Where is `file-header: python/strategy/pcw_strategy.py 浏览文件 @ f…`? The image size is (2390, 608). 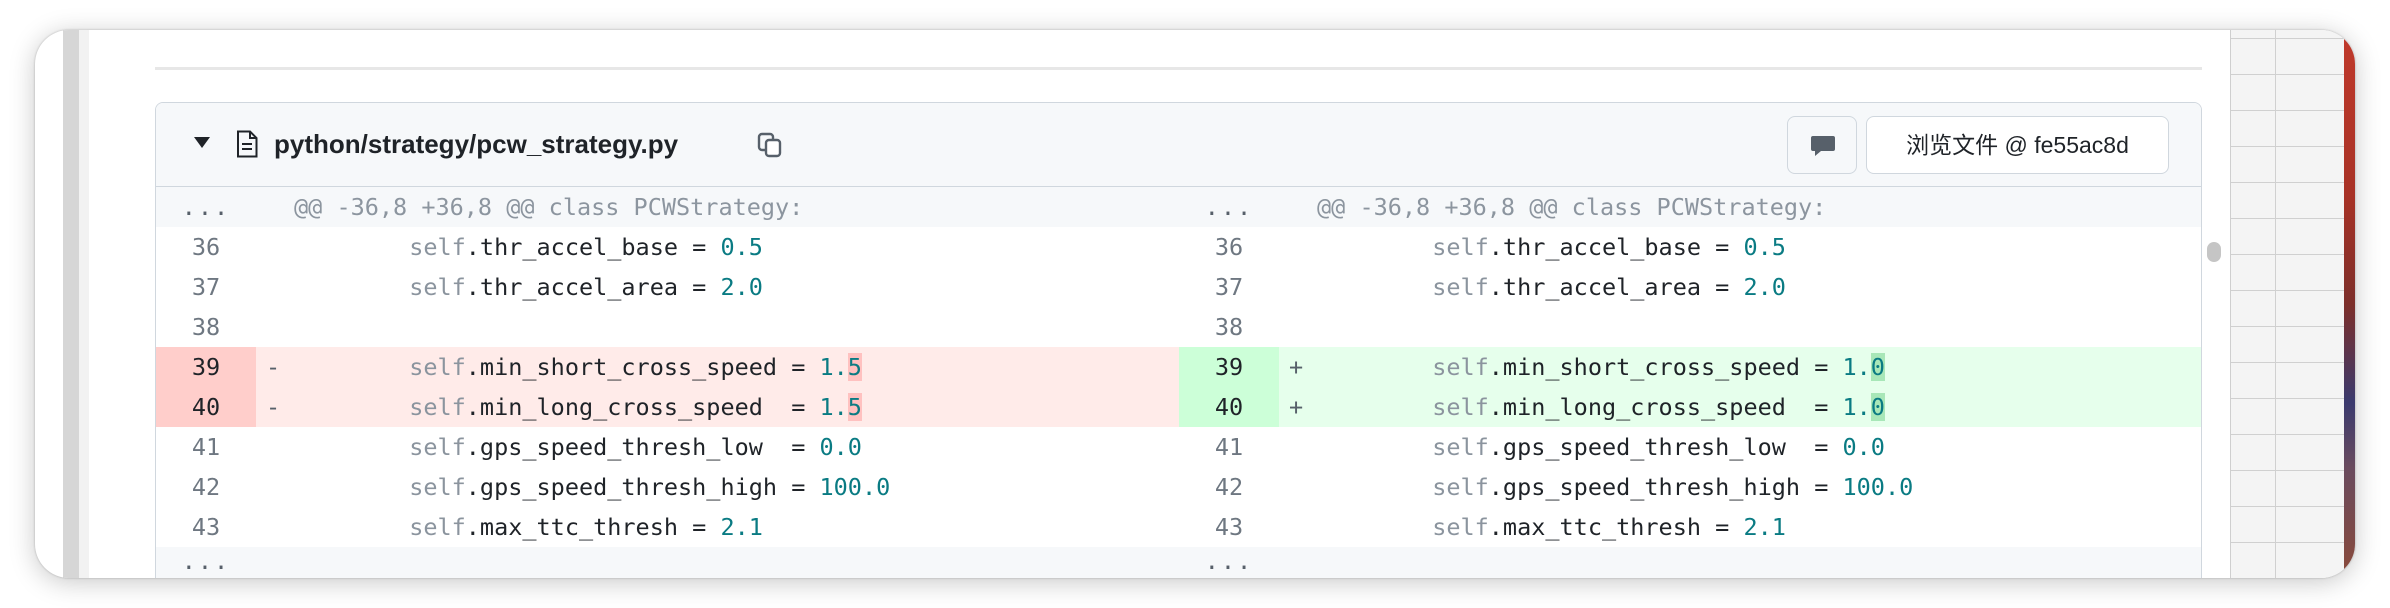
file-header: python/strategy/pcw_strategy.py 浏览文件 @ f… is located at coordinates (1178, 145).